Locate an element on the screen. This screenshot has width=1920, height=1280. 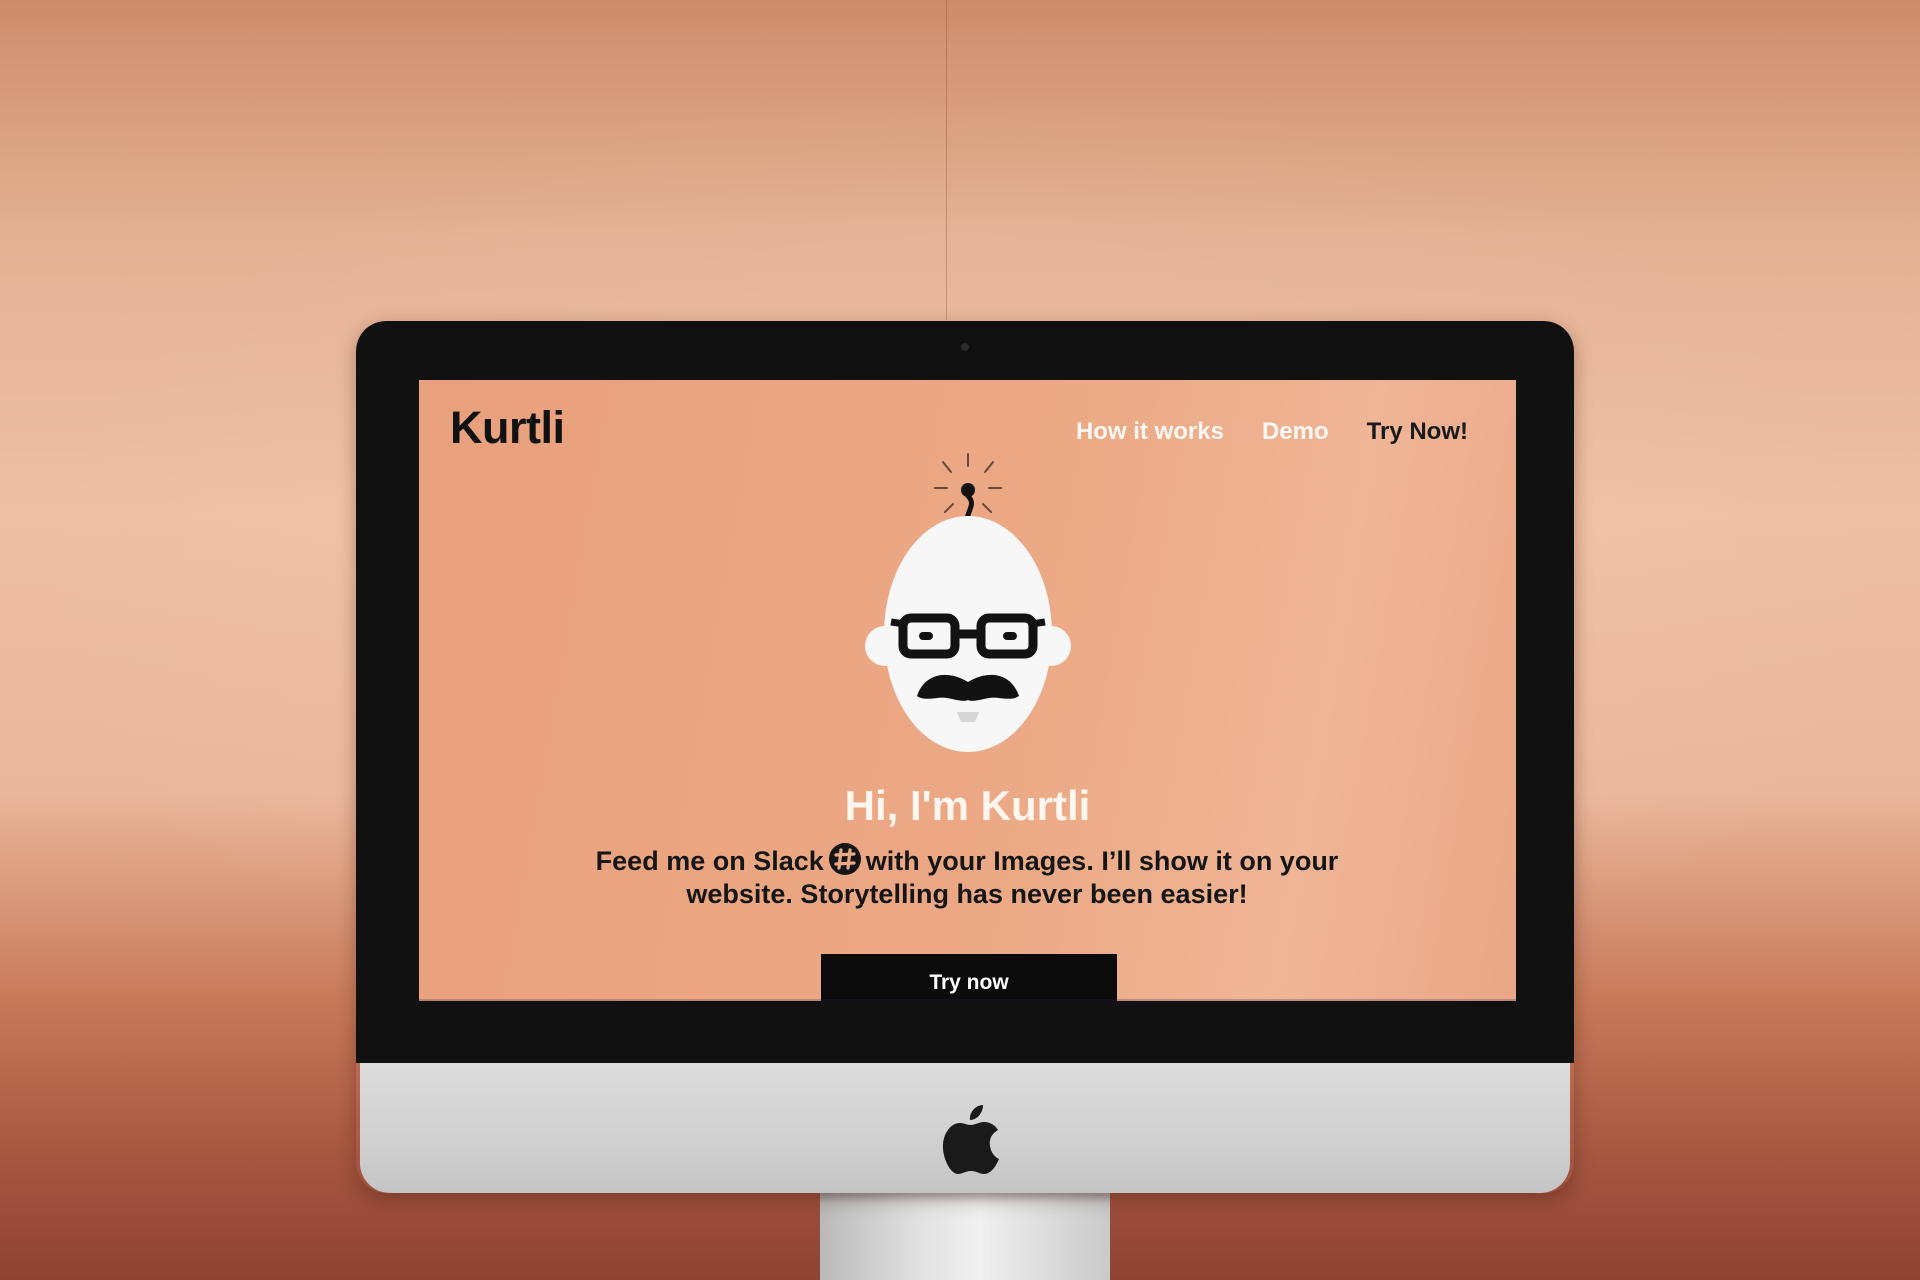
bald-man-with-glasses-and-mustache-icon is located at coordinates (968, 602).